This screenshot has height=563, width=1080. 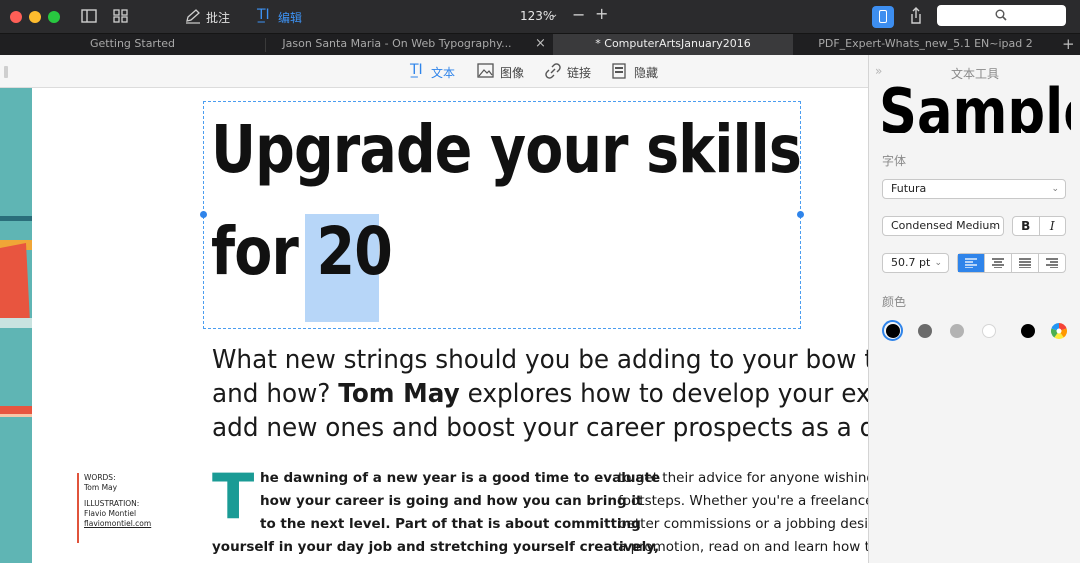 I want to click on reading-mode-button, so click(x=883, y=17).